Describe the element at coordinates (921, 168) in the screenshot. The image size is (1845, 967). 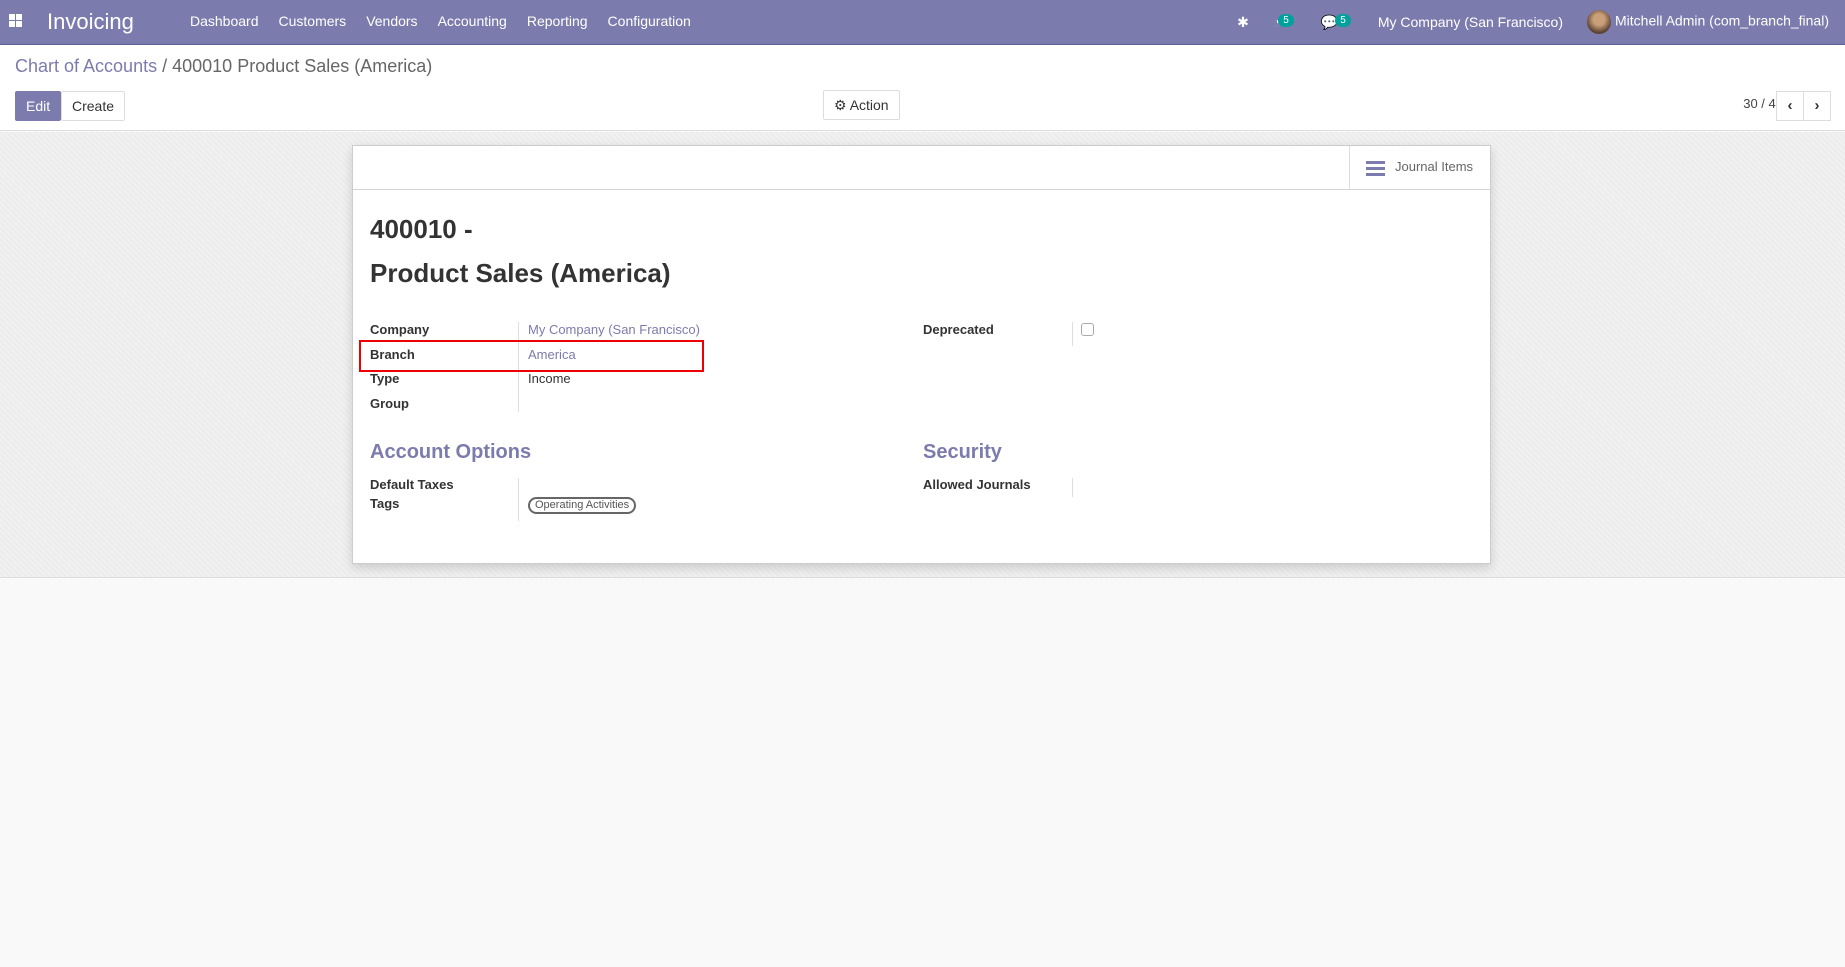
I see `button-box: Journal Items` at that location.